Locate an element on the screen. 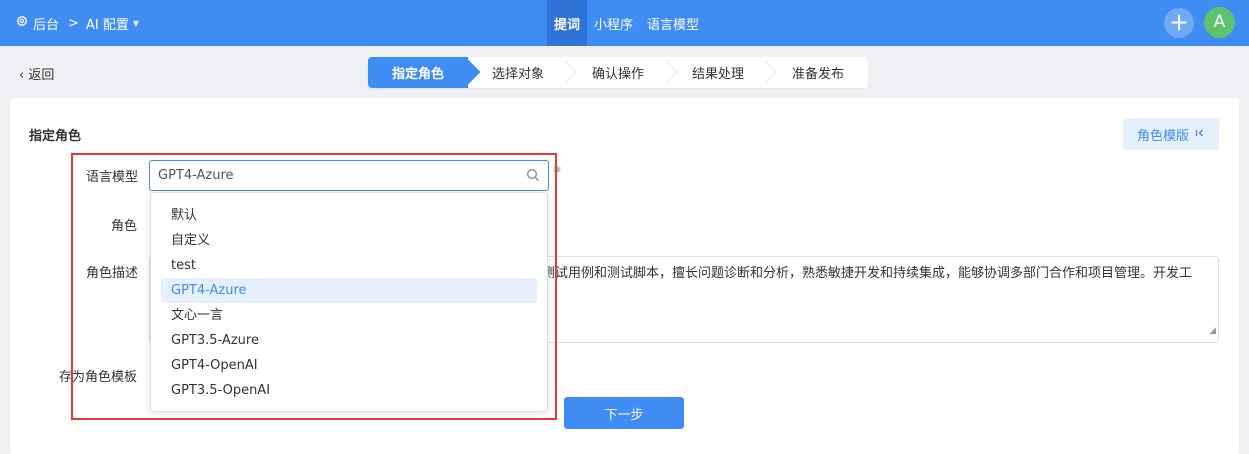 The image size is (1249, 454). dropdown-option-selected: GPT4-Azure is located at coordinates (349, 290).